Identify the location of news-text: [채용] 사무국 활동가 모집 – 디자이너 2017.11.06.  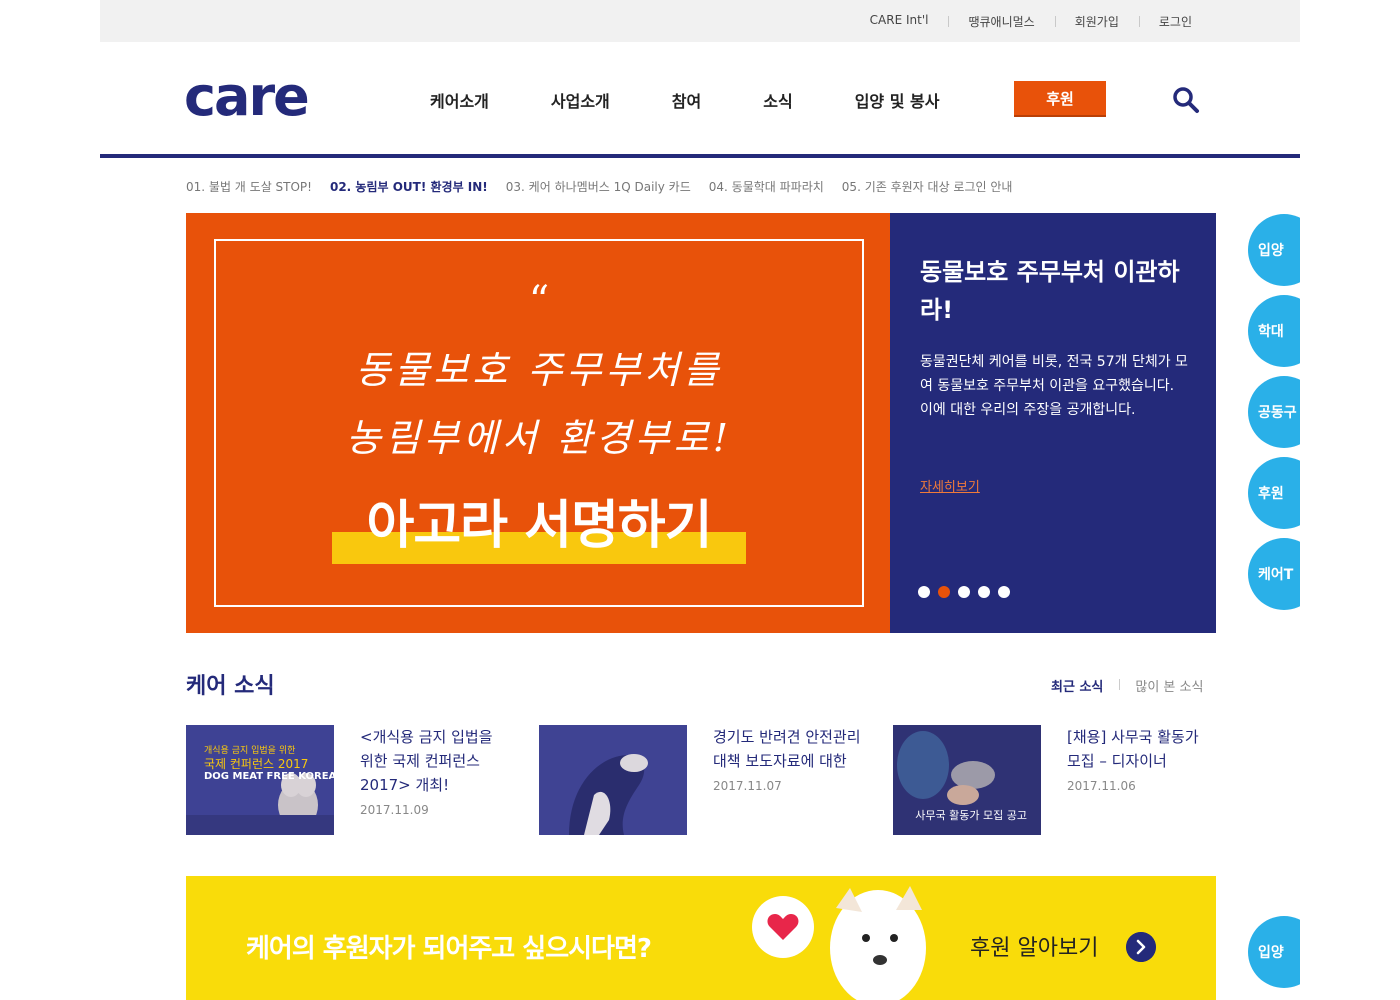
(1142, 759).